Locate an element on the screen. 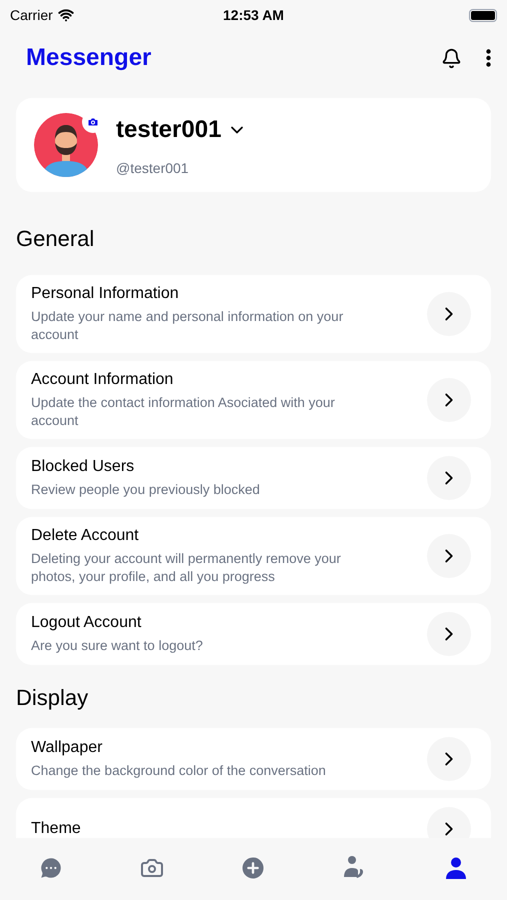  person-icon is located at coordinates (456, 868).